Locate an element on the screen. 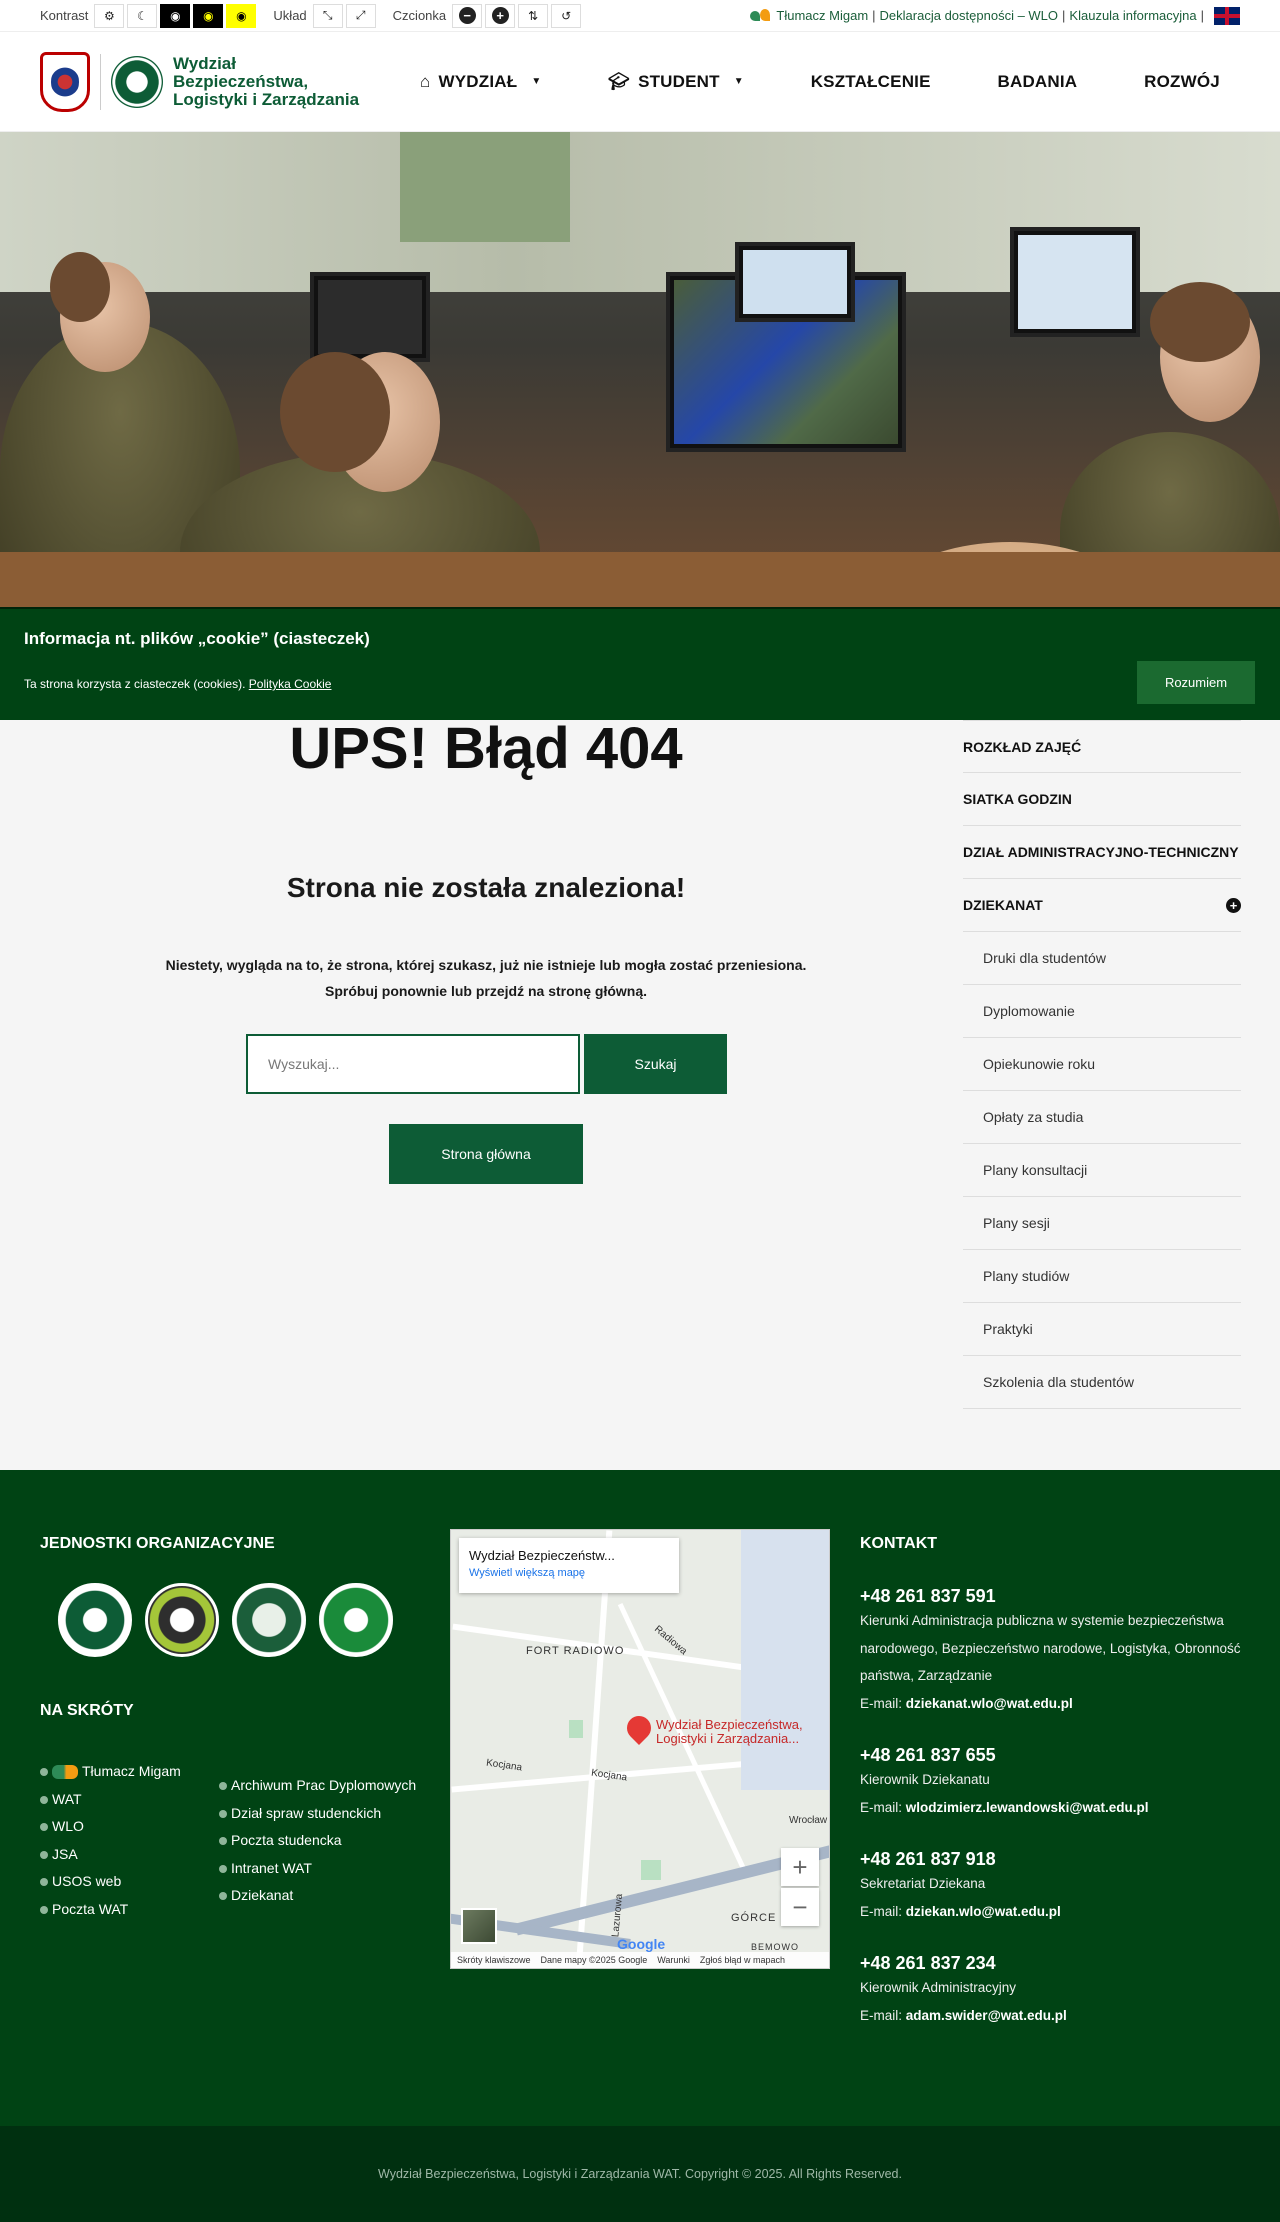  contact-phone: +48 261 837 591 is located at coordinates (1060, 1596).